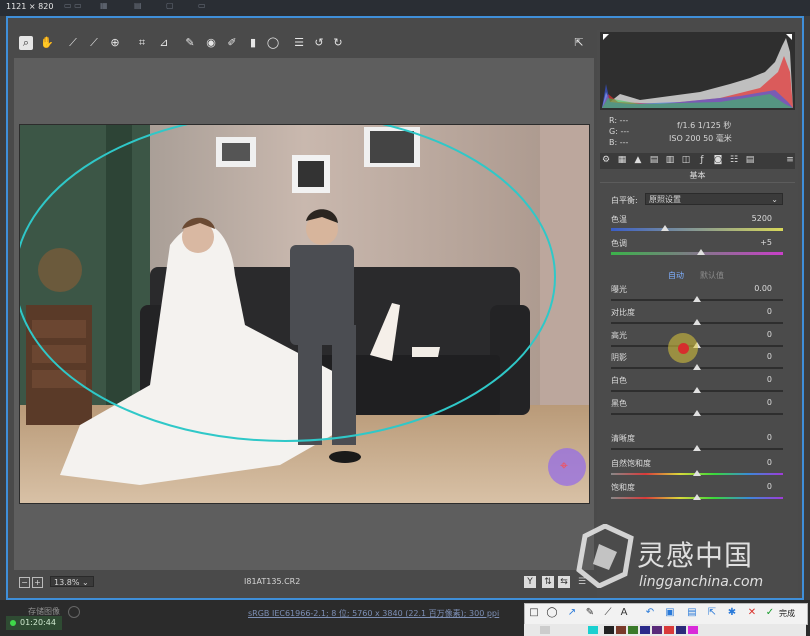 The image size is (810, 636). Describe the element at coordinates (787, 613) in the screenshot. I see `done-button: 完成` at that location.